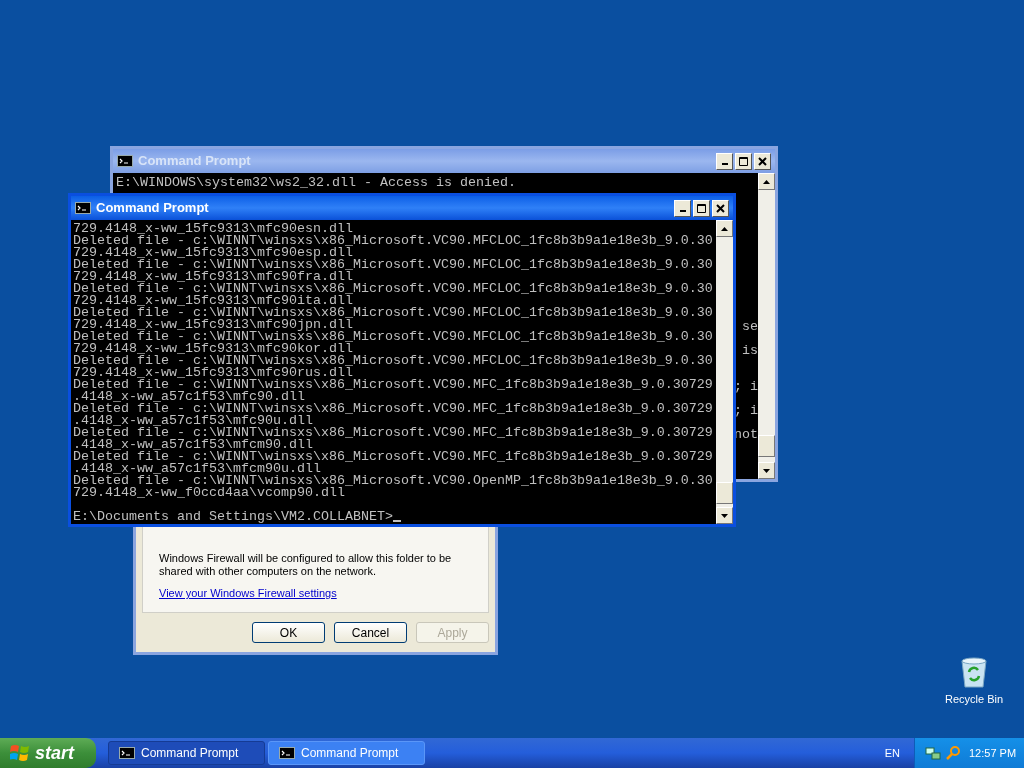 The width and height of the screenshot is (1024, 768). I want to click on start-button: start, so click(48, 753).